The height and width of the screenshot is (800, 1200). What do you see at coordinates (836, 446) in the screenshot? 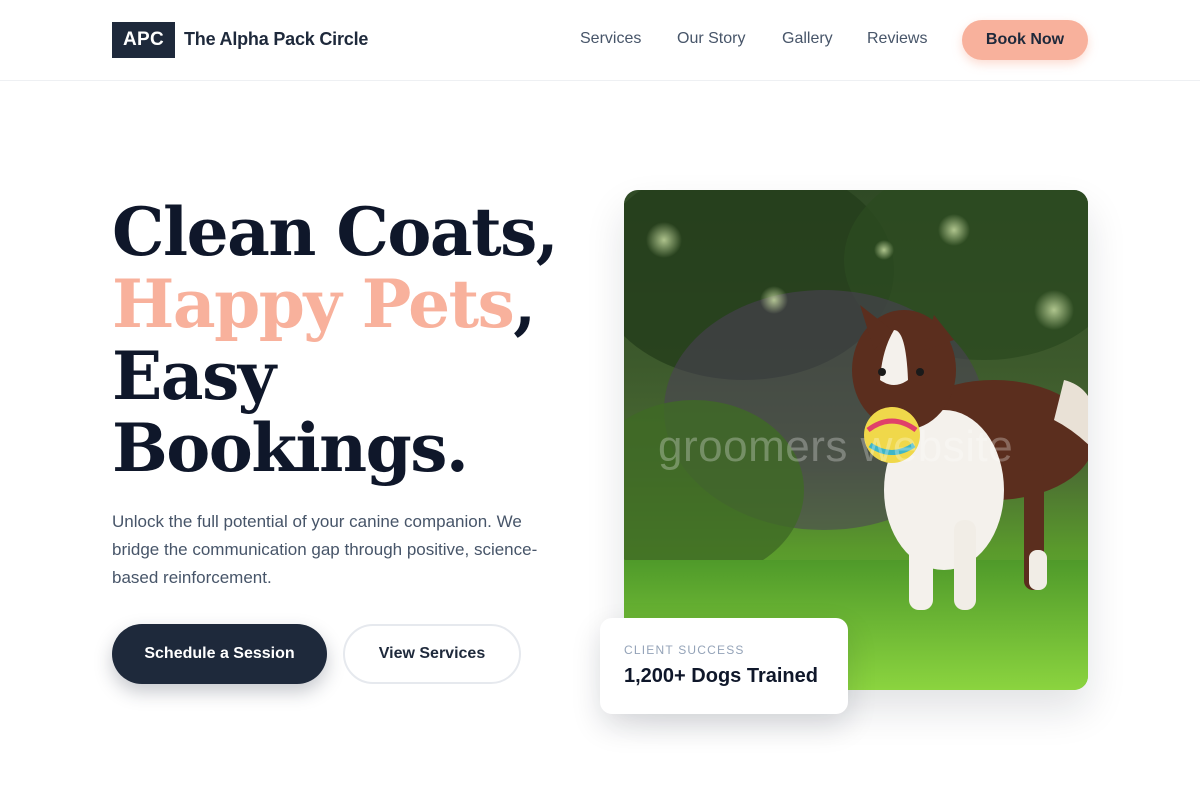
I see `photo-watermark: groomers website` at bounding box center [836, 446].